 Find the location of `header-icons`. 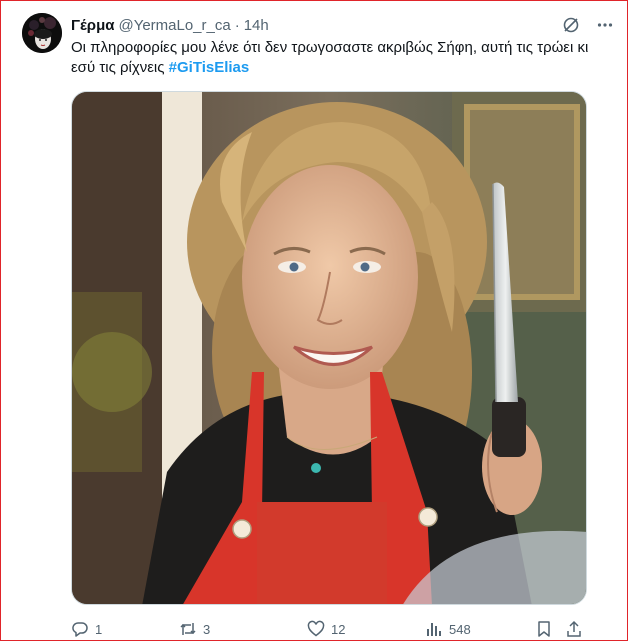

header-icons is located at coordinates (588, 25).